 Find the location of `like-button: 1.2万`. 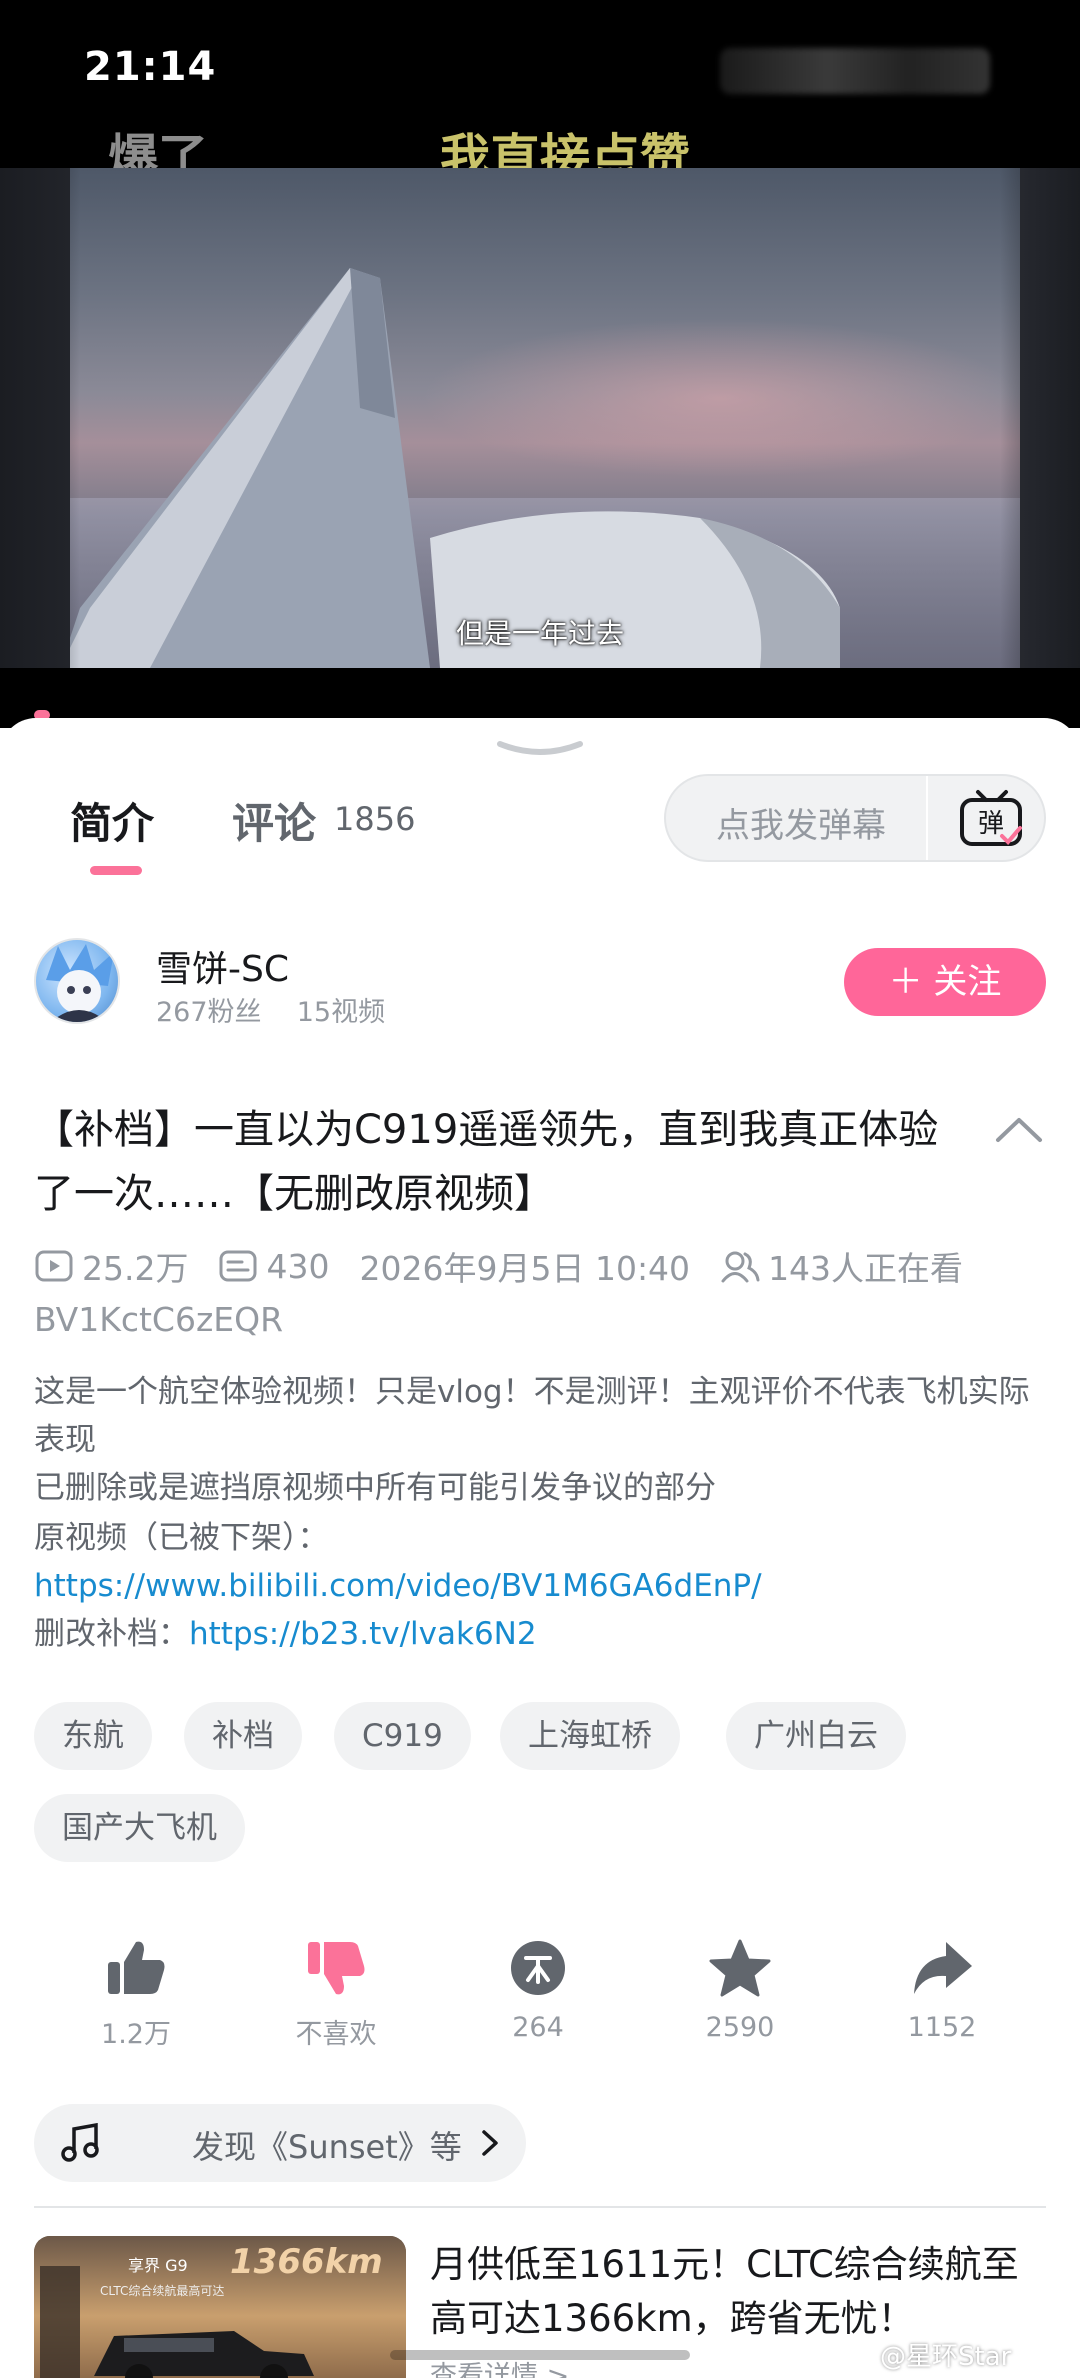

like-button: 1.2万 is located at coordinates (136, 1994).